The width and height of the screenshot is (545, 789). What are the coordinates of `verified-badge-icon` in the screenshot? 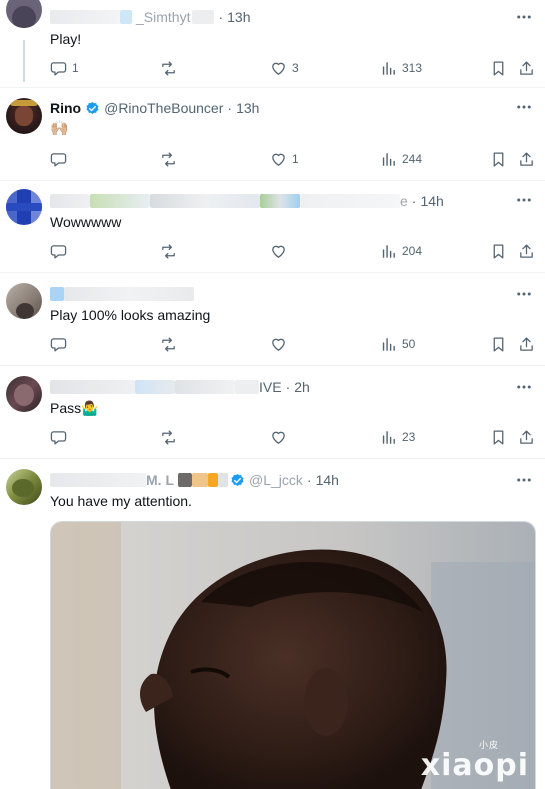 It's located at (237, 479).